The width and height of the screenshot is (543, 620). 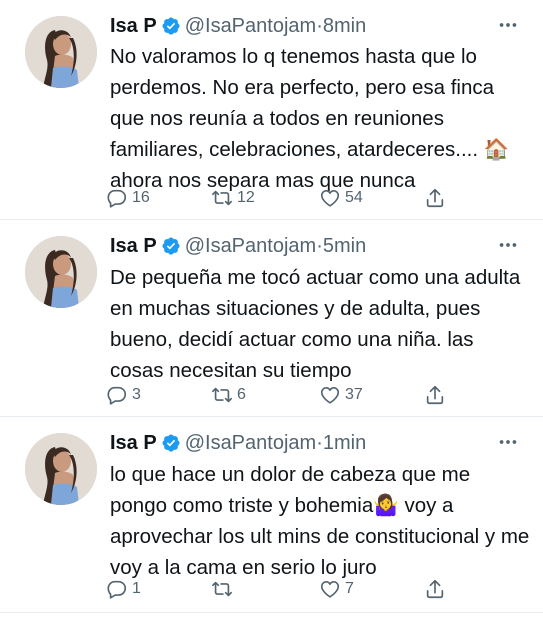 What do you see at coordinates (349, 588) in the screenshot?
I see `like-count: 7` at bounding box center [349, 588].